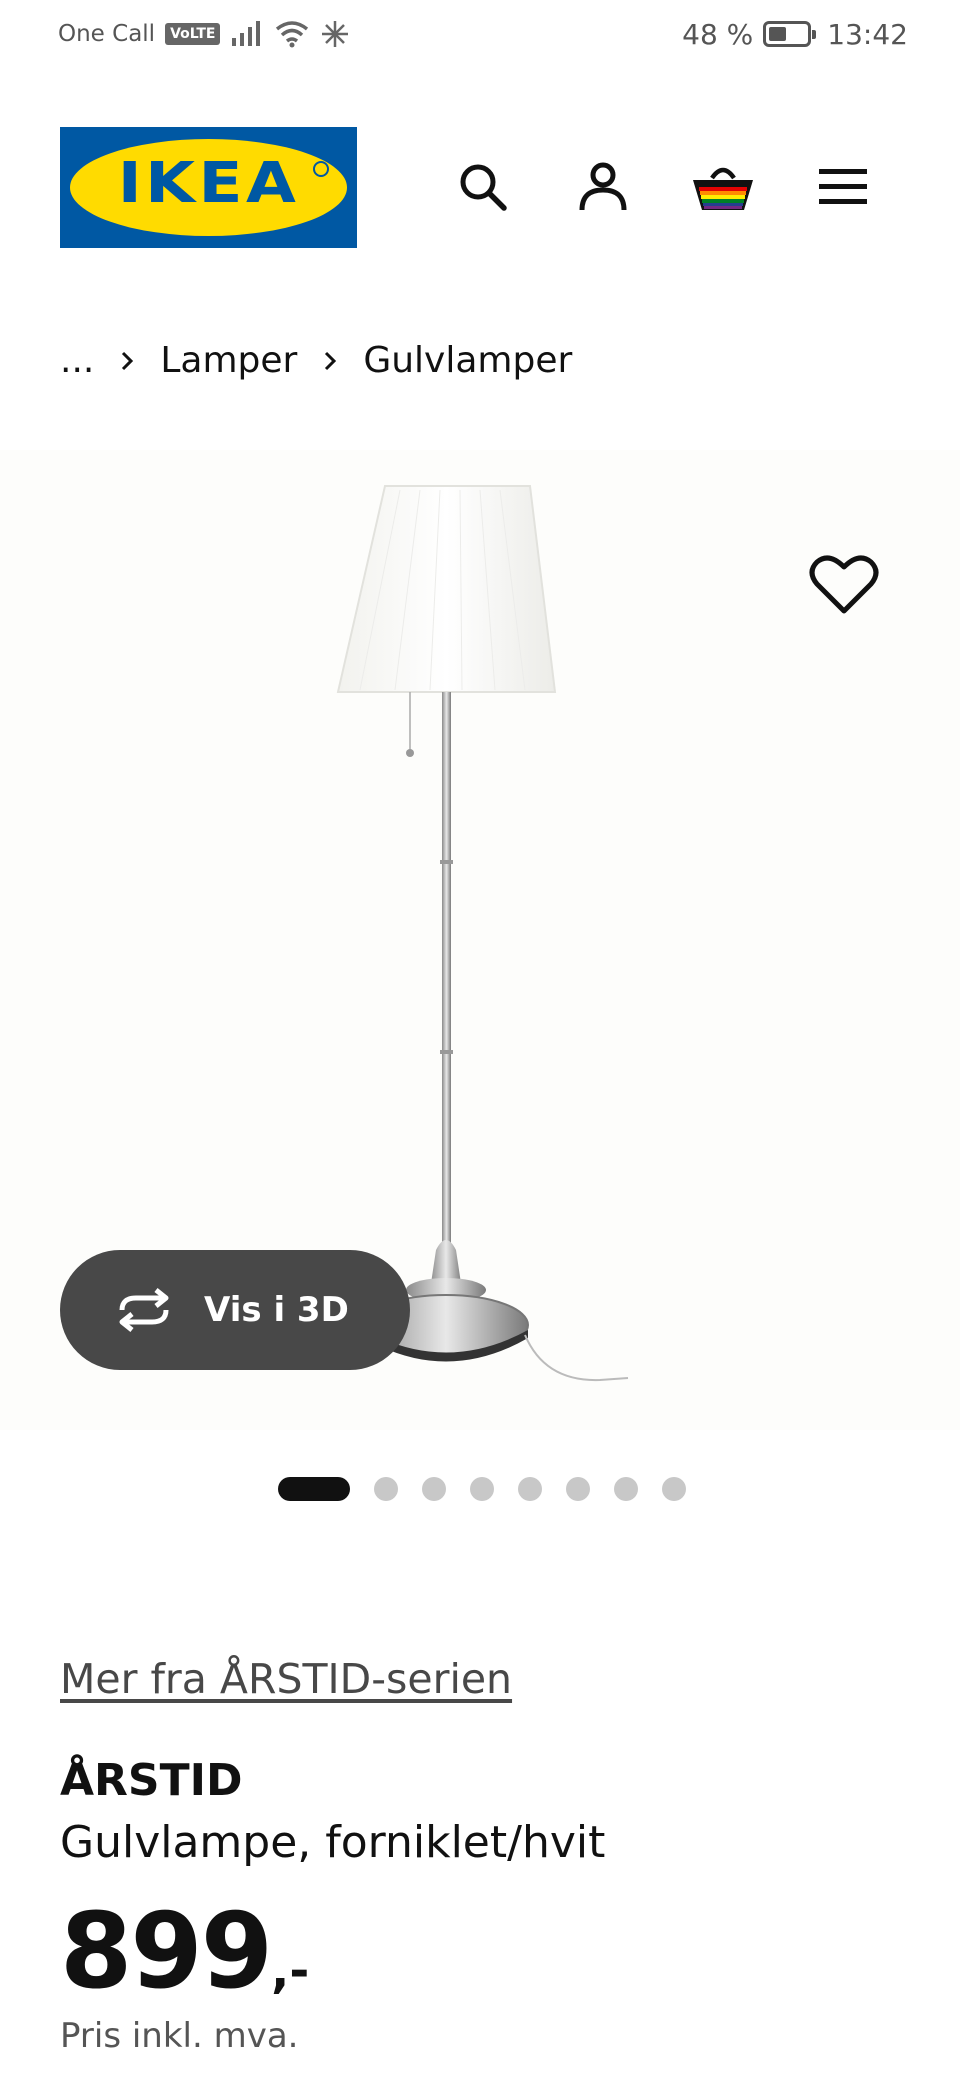  I want to click on signal-icon, so click(246, 33).